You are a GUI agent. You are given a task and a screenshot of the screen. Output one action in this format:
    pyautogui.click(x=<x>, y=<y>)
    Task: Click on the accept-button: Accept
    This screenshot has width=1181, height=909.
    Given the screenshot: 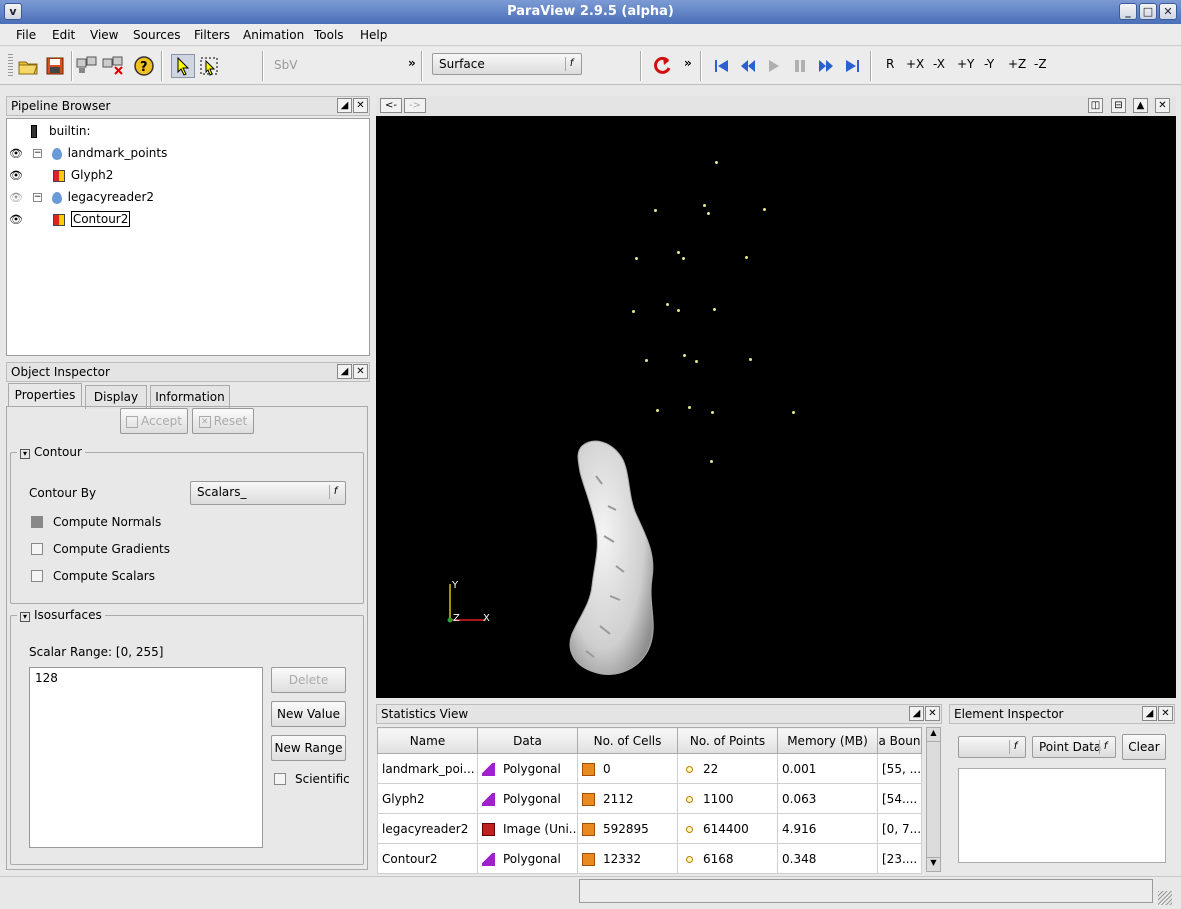 What is the action you would take?
    pyautogui.click(x=154, y=421)
    